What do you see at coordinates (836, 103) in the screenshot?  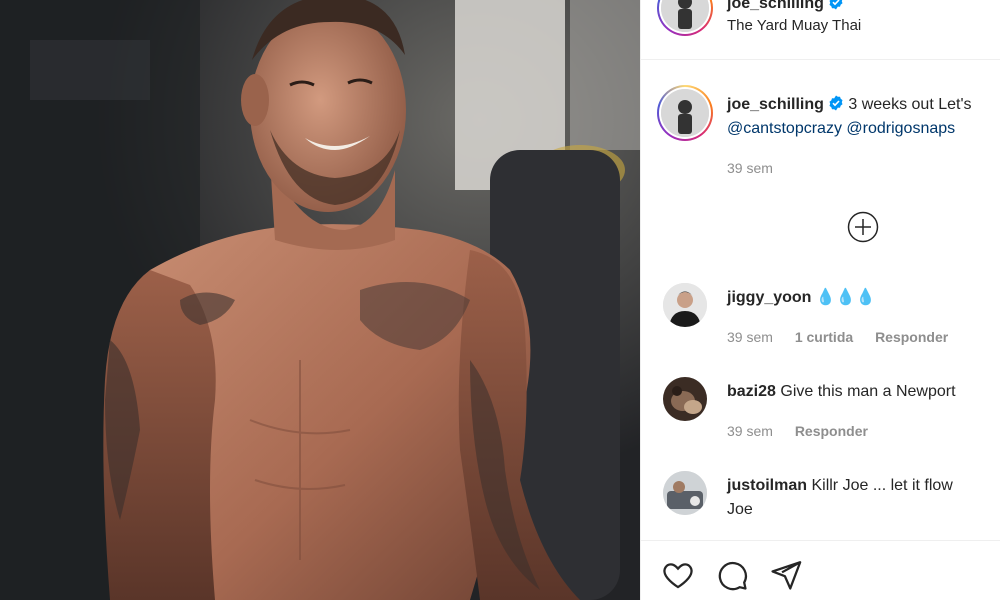 I see `caption-verified-badge-icon` at bounding box center [836, 103].